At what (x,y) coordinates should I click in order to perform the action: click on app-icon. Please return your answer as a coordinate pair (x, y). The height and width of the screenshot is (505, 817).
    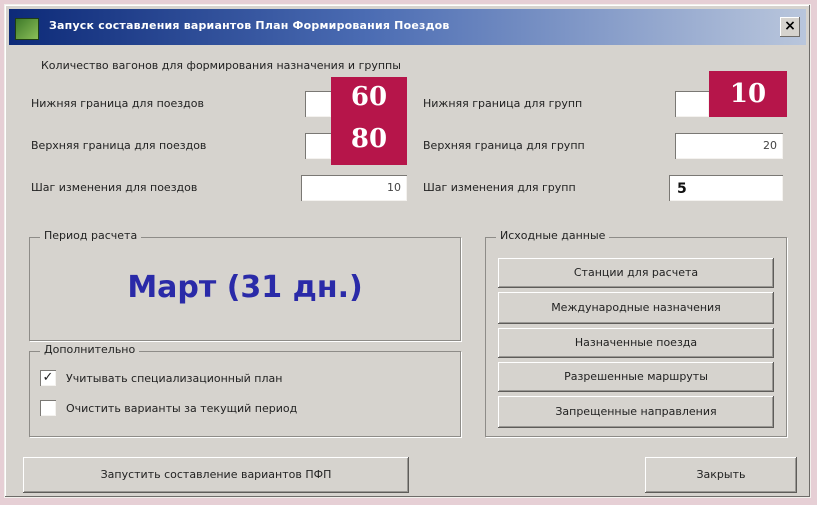
    Looking at the image, I should click on (27, 29).